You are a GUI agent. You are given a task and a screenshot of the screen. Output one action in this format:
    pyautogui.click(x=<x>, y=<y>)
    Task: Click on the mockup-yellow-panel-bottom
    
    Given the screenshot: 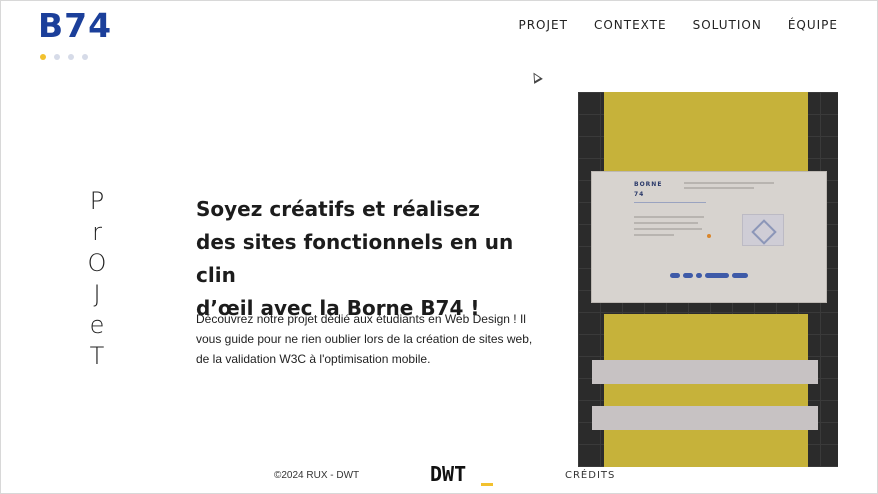 What is the action you would take?
    pyautogui.click(x=706, y=390)
    